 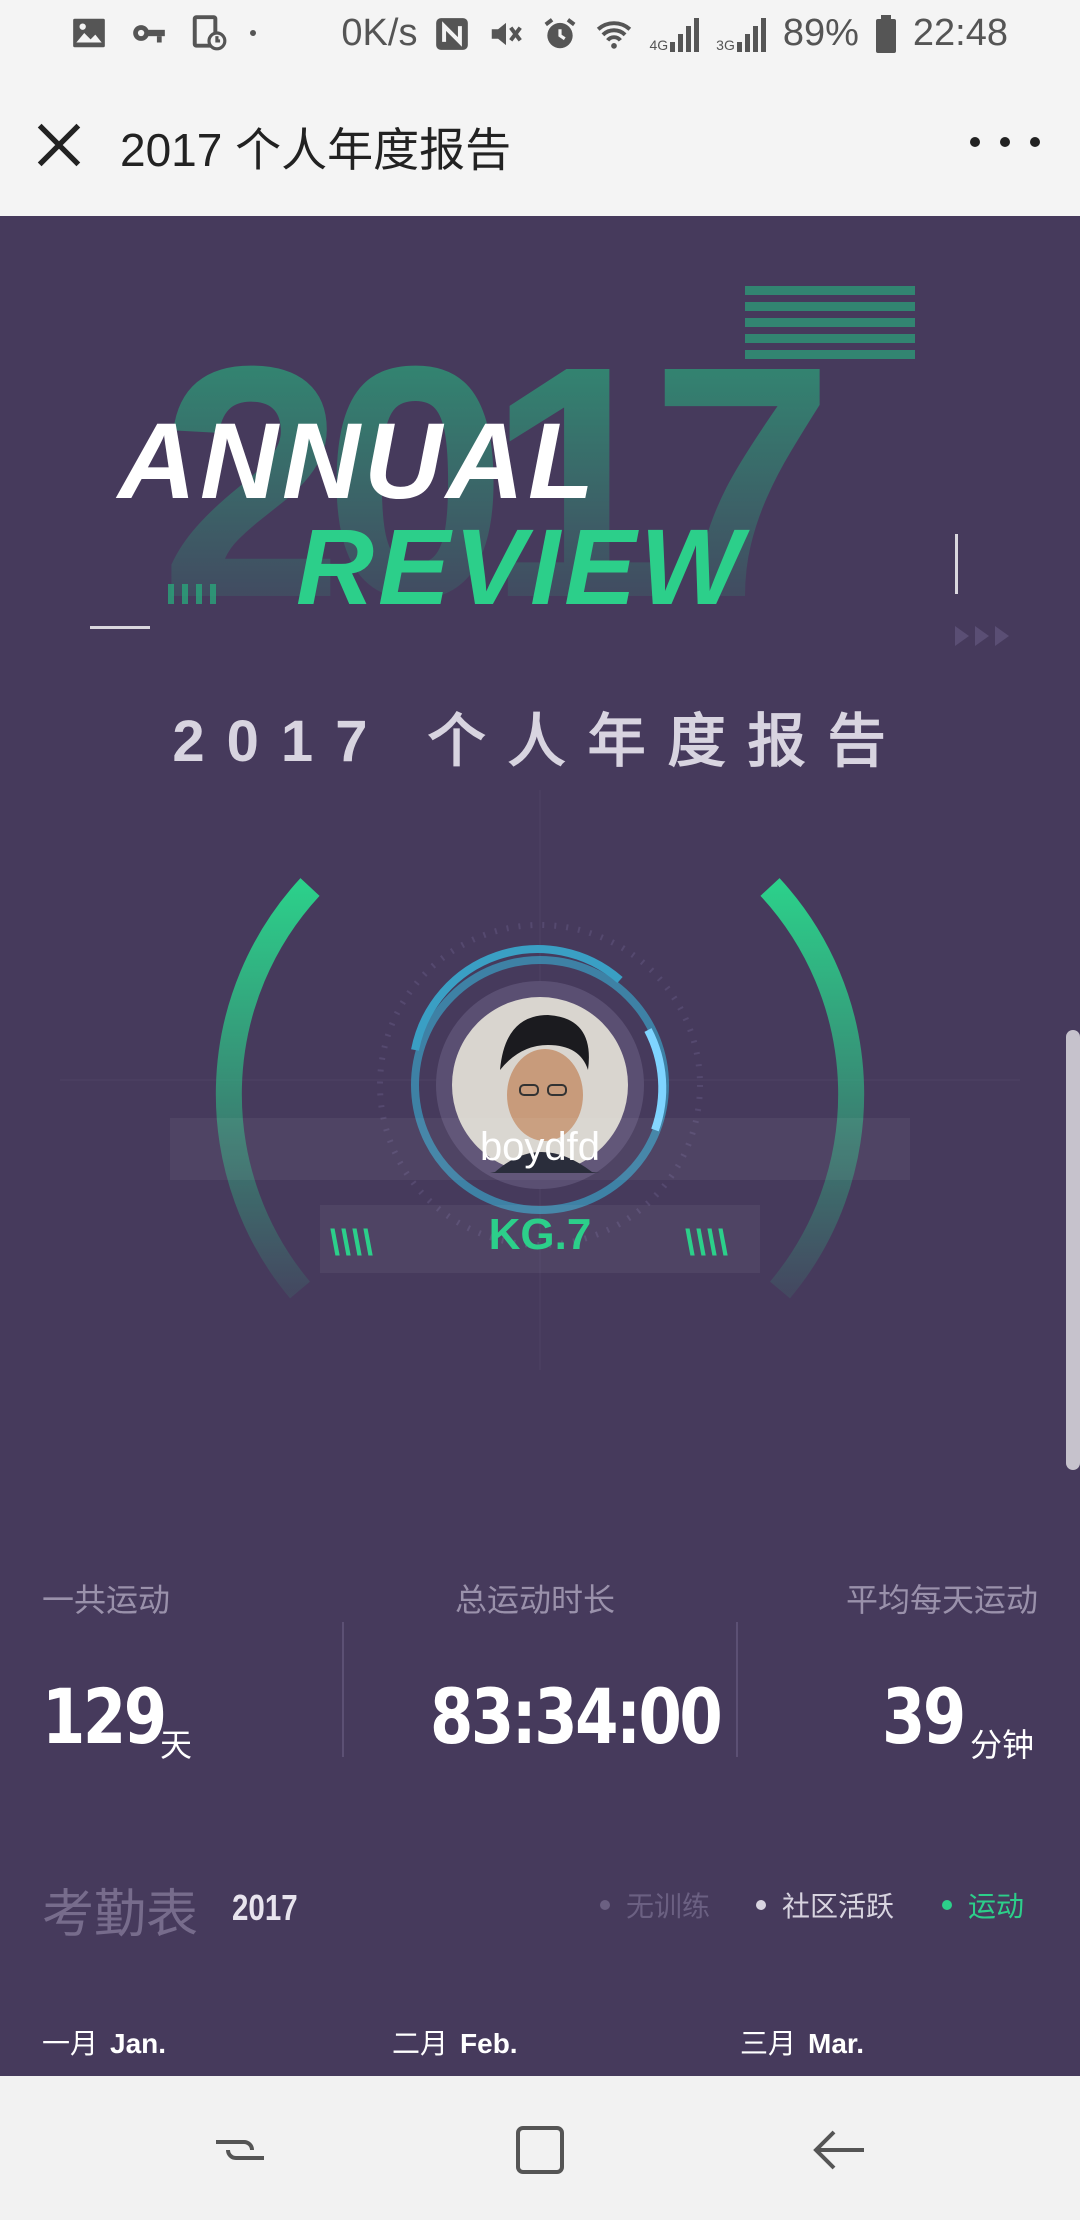 I want to click on level-badge: KG.7, so click(x=540, y=1234).